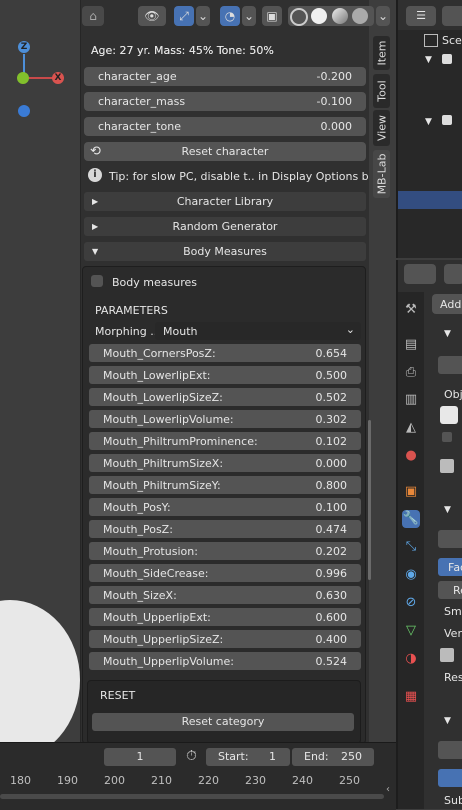  I want to click on mesh-object, so click(40, 671).